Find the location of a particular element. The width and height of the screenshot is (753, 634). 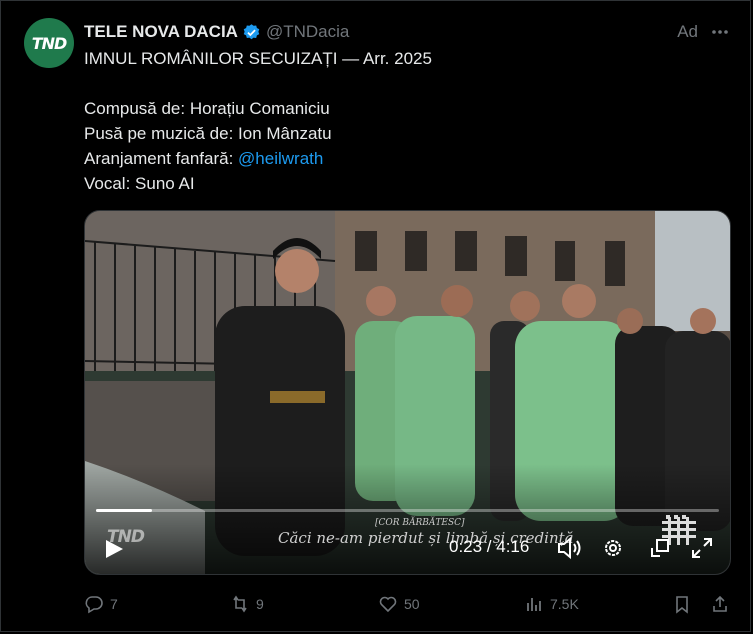

composer-line: Compusă de: Horațiu Comaniciu is located at coordinates (207, 108).